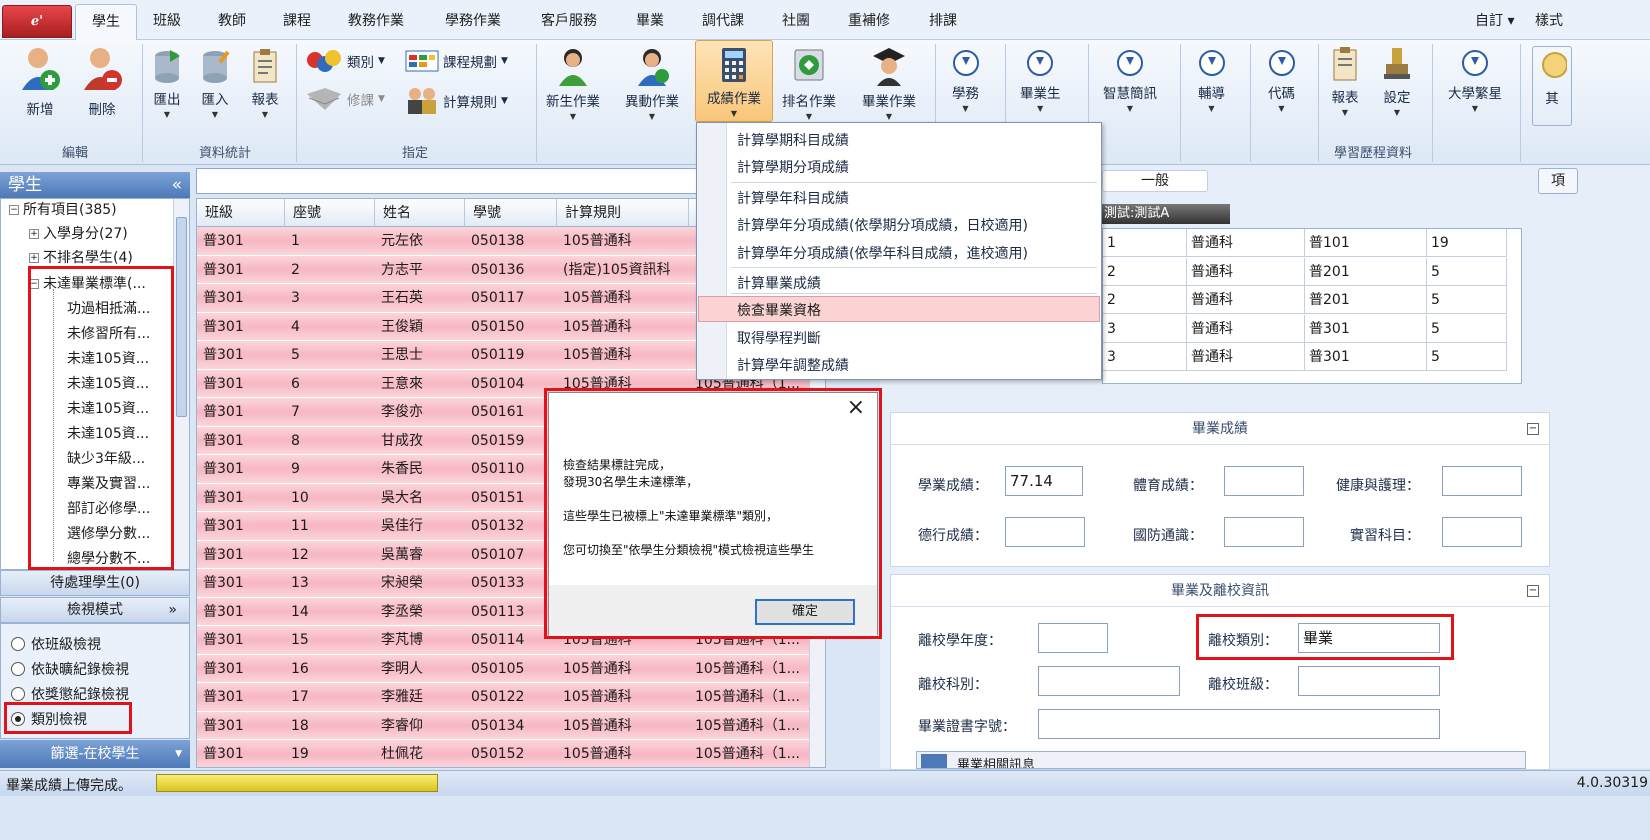 The image size is (1650, 840). What do you see at coordinates (376, 20) in the screenshot?
I see `tab-academic-affairs: 教務作業` at bounding box center [376, 20].